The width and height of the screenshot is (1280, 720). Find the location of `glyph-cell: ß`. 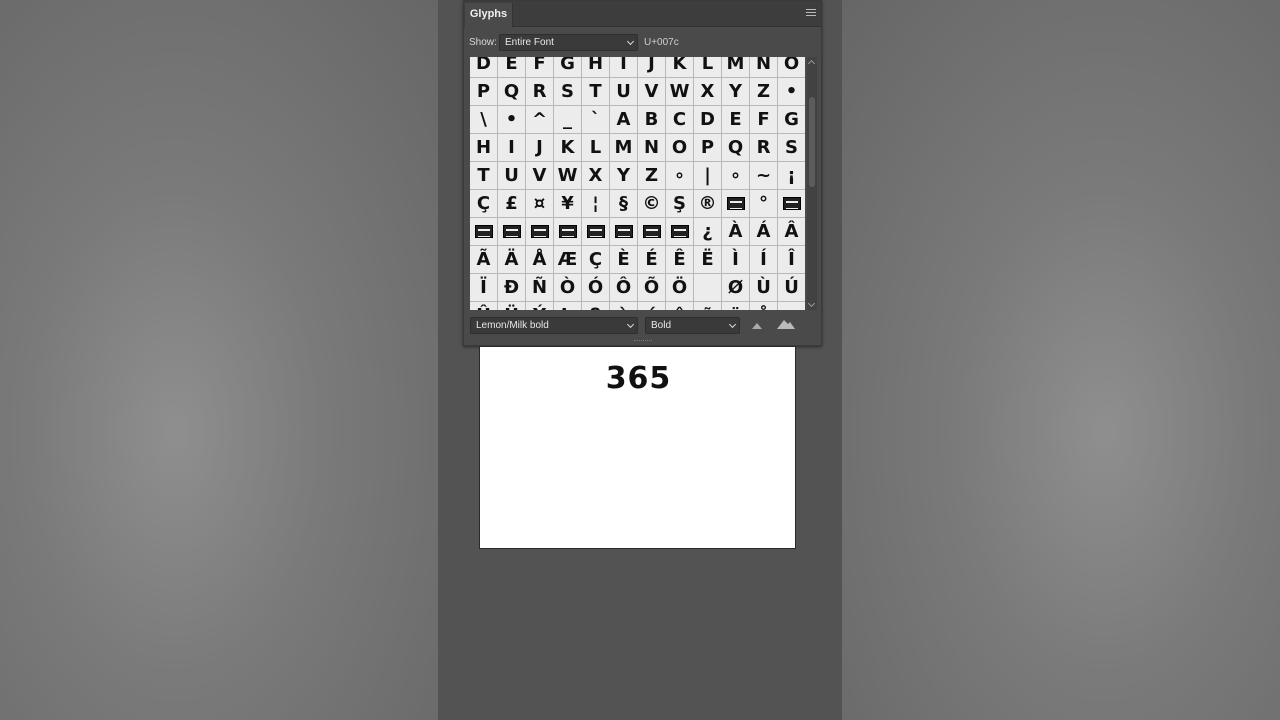

glyph-cell: ß is located at coordinates (596, 306).